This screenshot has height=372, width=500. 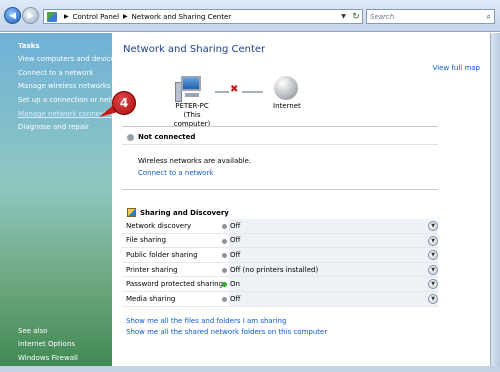 I want to click on sharing-header-text: Sharing and Discovery, so click(x=184, y=212).